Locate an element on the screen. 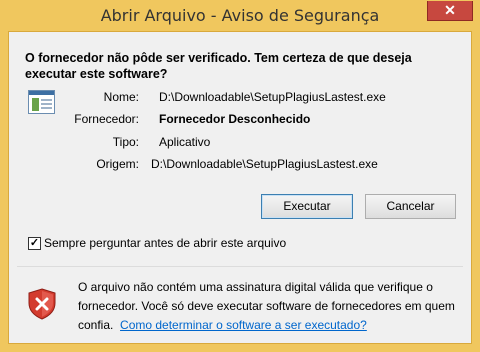 Image resolution: width=480 pixels, height=352 pixels. check-mark-icon: ✓ is located at coordinates (34, 243).